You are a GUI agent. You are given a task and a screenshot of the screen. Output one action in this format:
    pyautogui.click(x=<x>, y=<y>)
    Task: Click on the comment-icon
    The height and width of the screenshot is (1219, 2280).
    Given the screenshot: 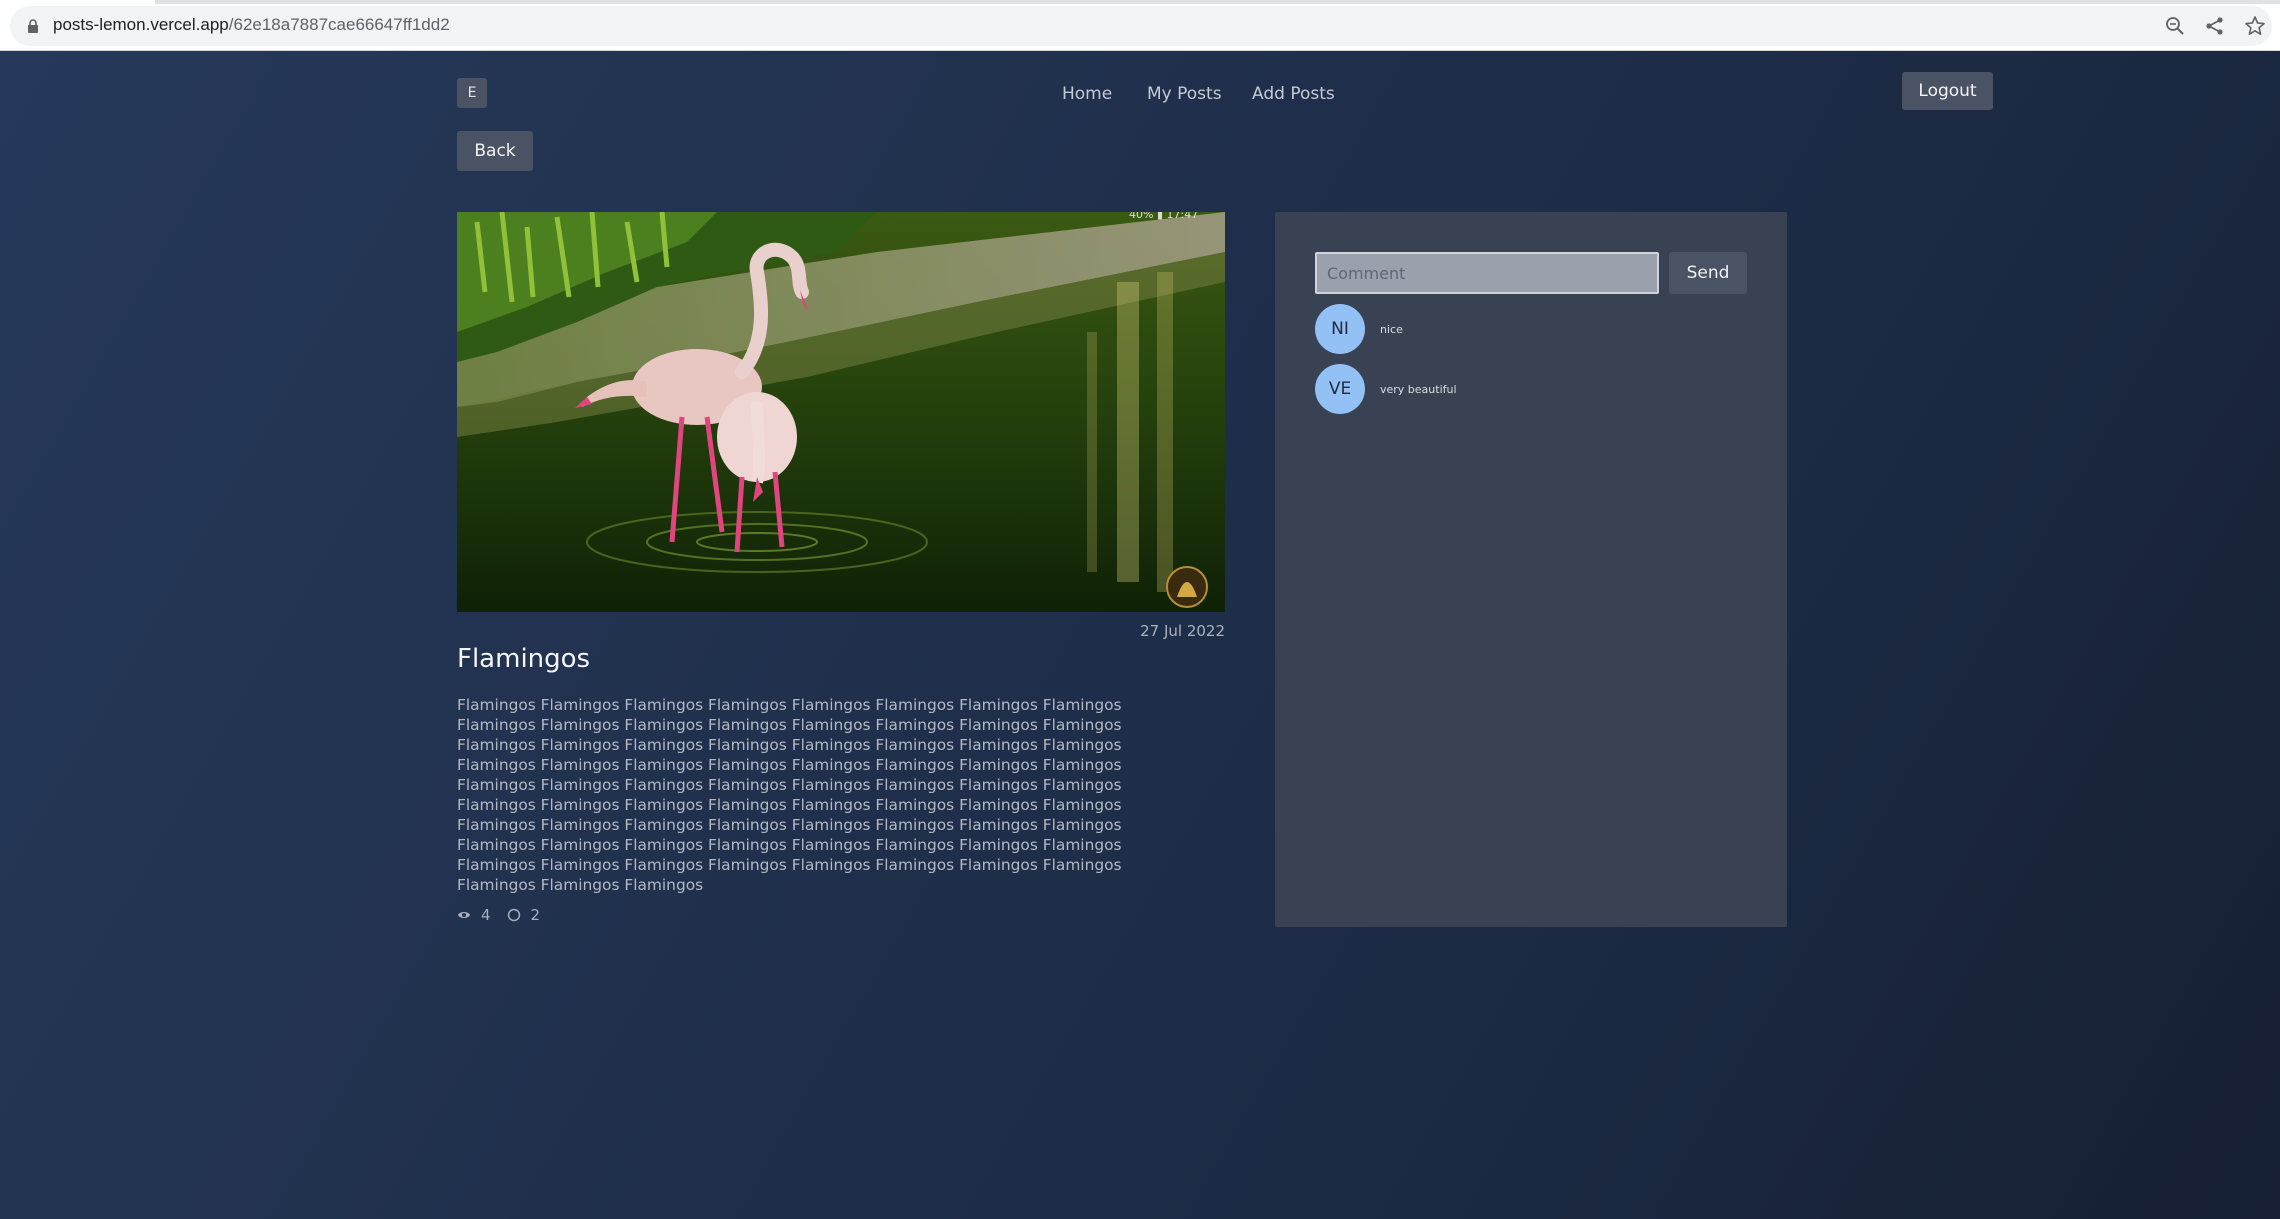 What is the action you would take?
    pyautogui.click(x=513, y=915)
    